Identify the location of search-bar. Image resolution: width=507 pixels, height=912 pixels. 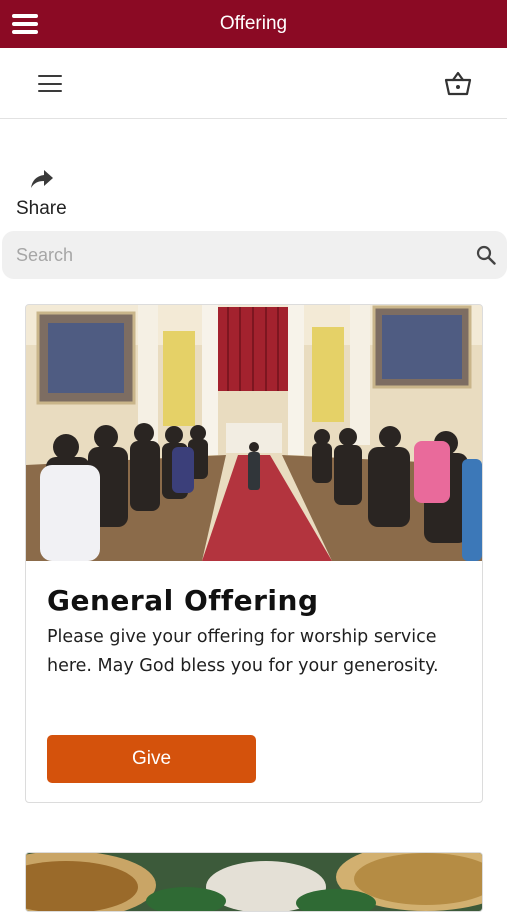
(254, 255).